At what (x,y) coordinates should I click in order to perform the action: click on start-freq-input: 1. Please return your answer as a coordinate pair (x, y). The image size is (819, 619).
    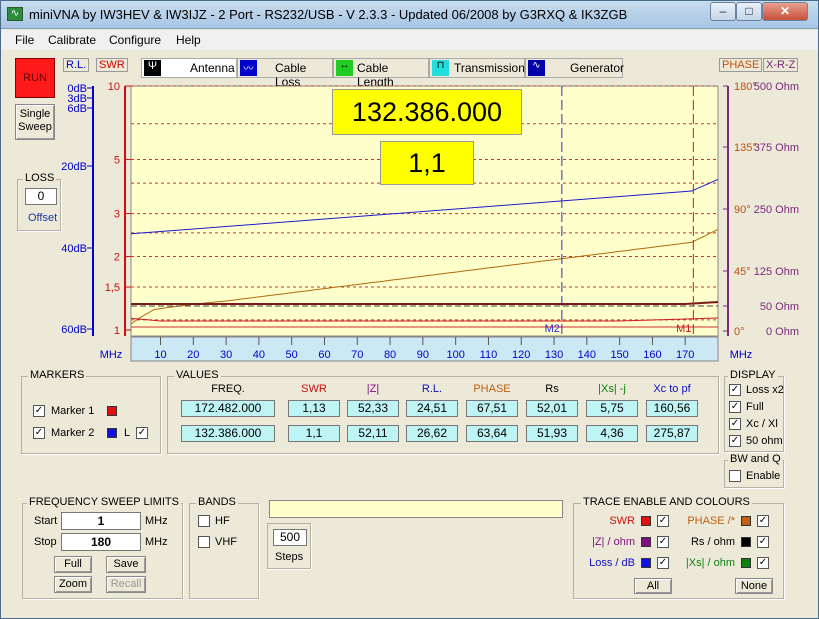
    Looking at the image, I should click on (101, 521).